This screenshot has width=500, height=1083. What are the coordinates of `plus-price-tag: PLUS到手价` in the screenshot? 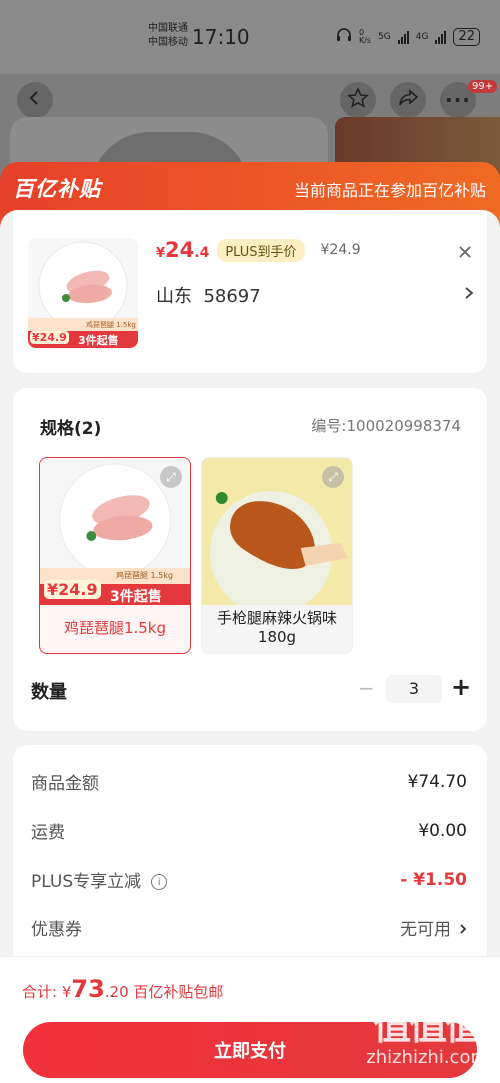 It's located at (261, 250).